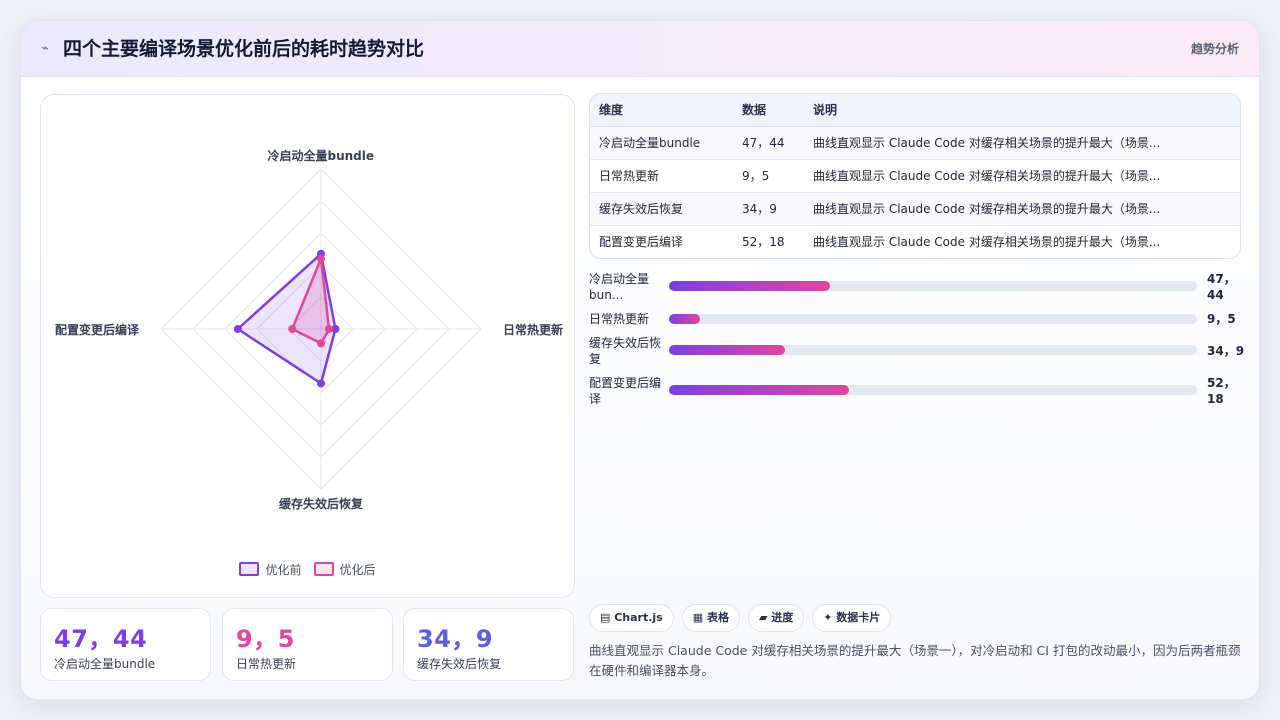 The height and width of the screenshot is (720, 1280). What do you see at coordinates (710, 618) in the screenshot?
I see `chip-table: ▦ 表格` at bounding box center [710, 618].